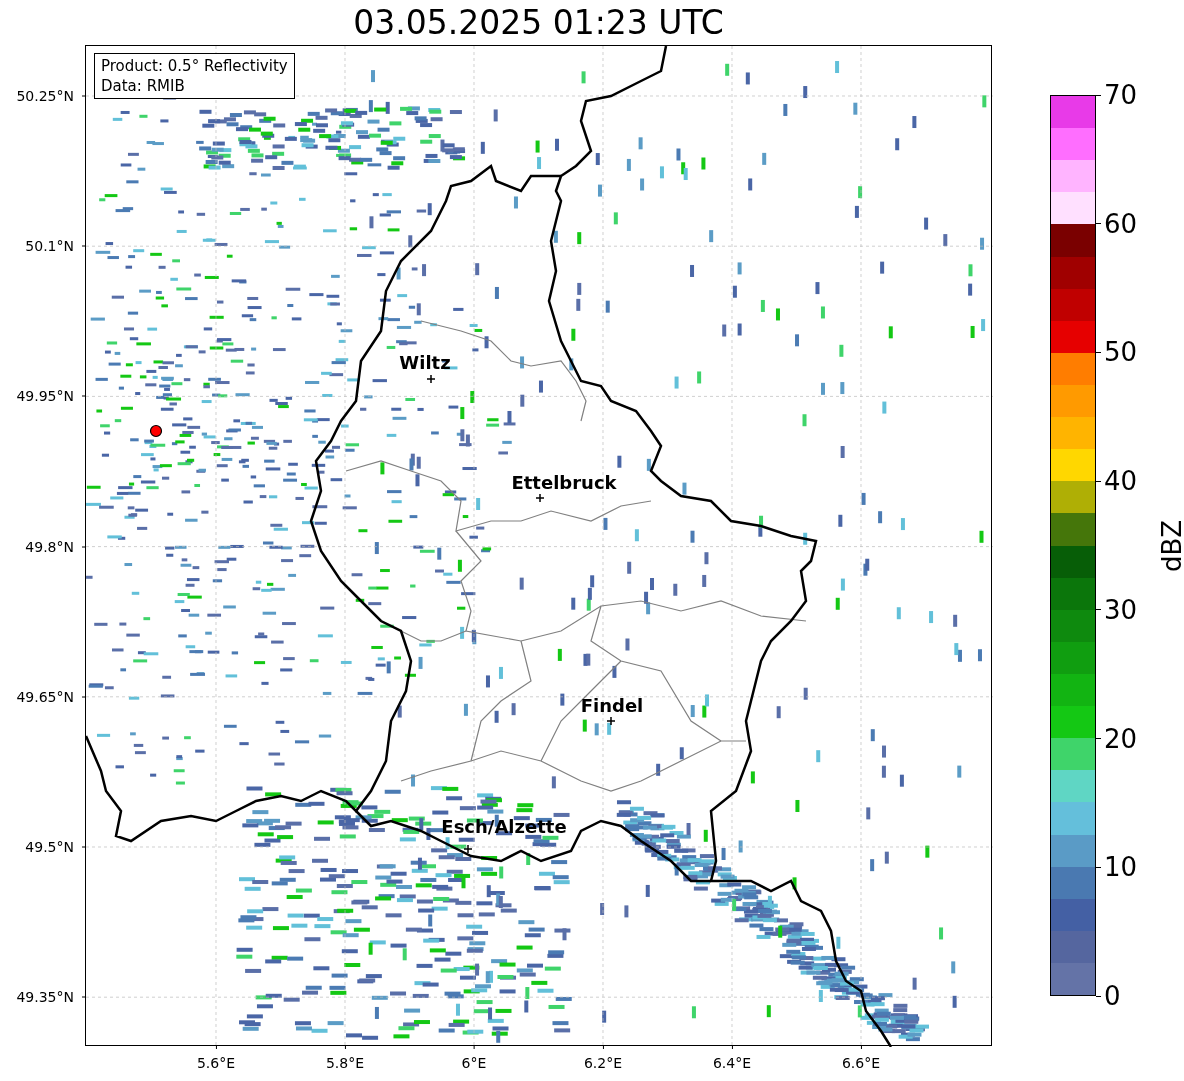  I want to click on y-tick-label: 50.25°N, so click(45, 96).